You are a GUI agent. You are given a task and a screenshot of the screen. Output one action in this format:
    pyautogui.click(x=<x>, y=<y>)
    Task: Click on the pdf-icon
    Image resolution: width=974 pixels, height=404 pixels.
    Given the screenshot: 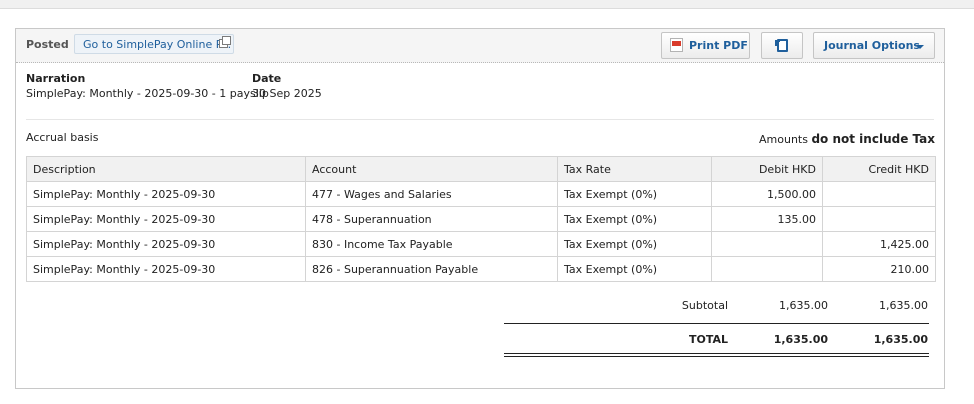 What is the action you would take?
    pyautogui.click(x=676, y=45)
    